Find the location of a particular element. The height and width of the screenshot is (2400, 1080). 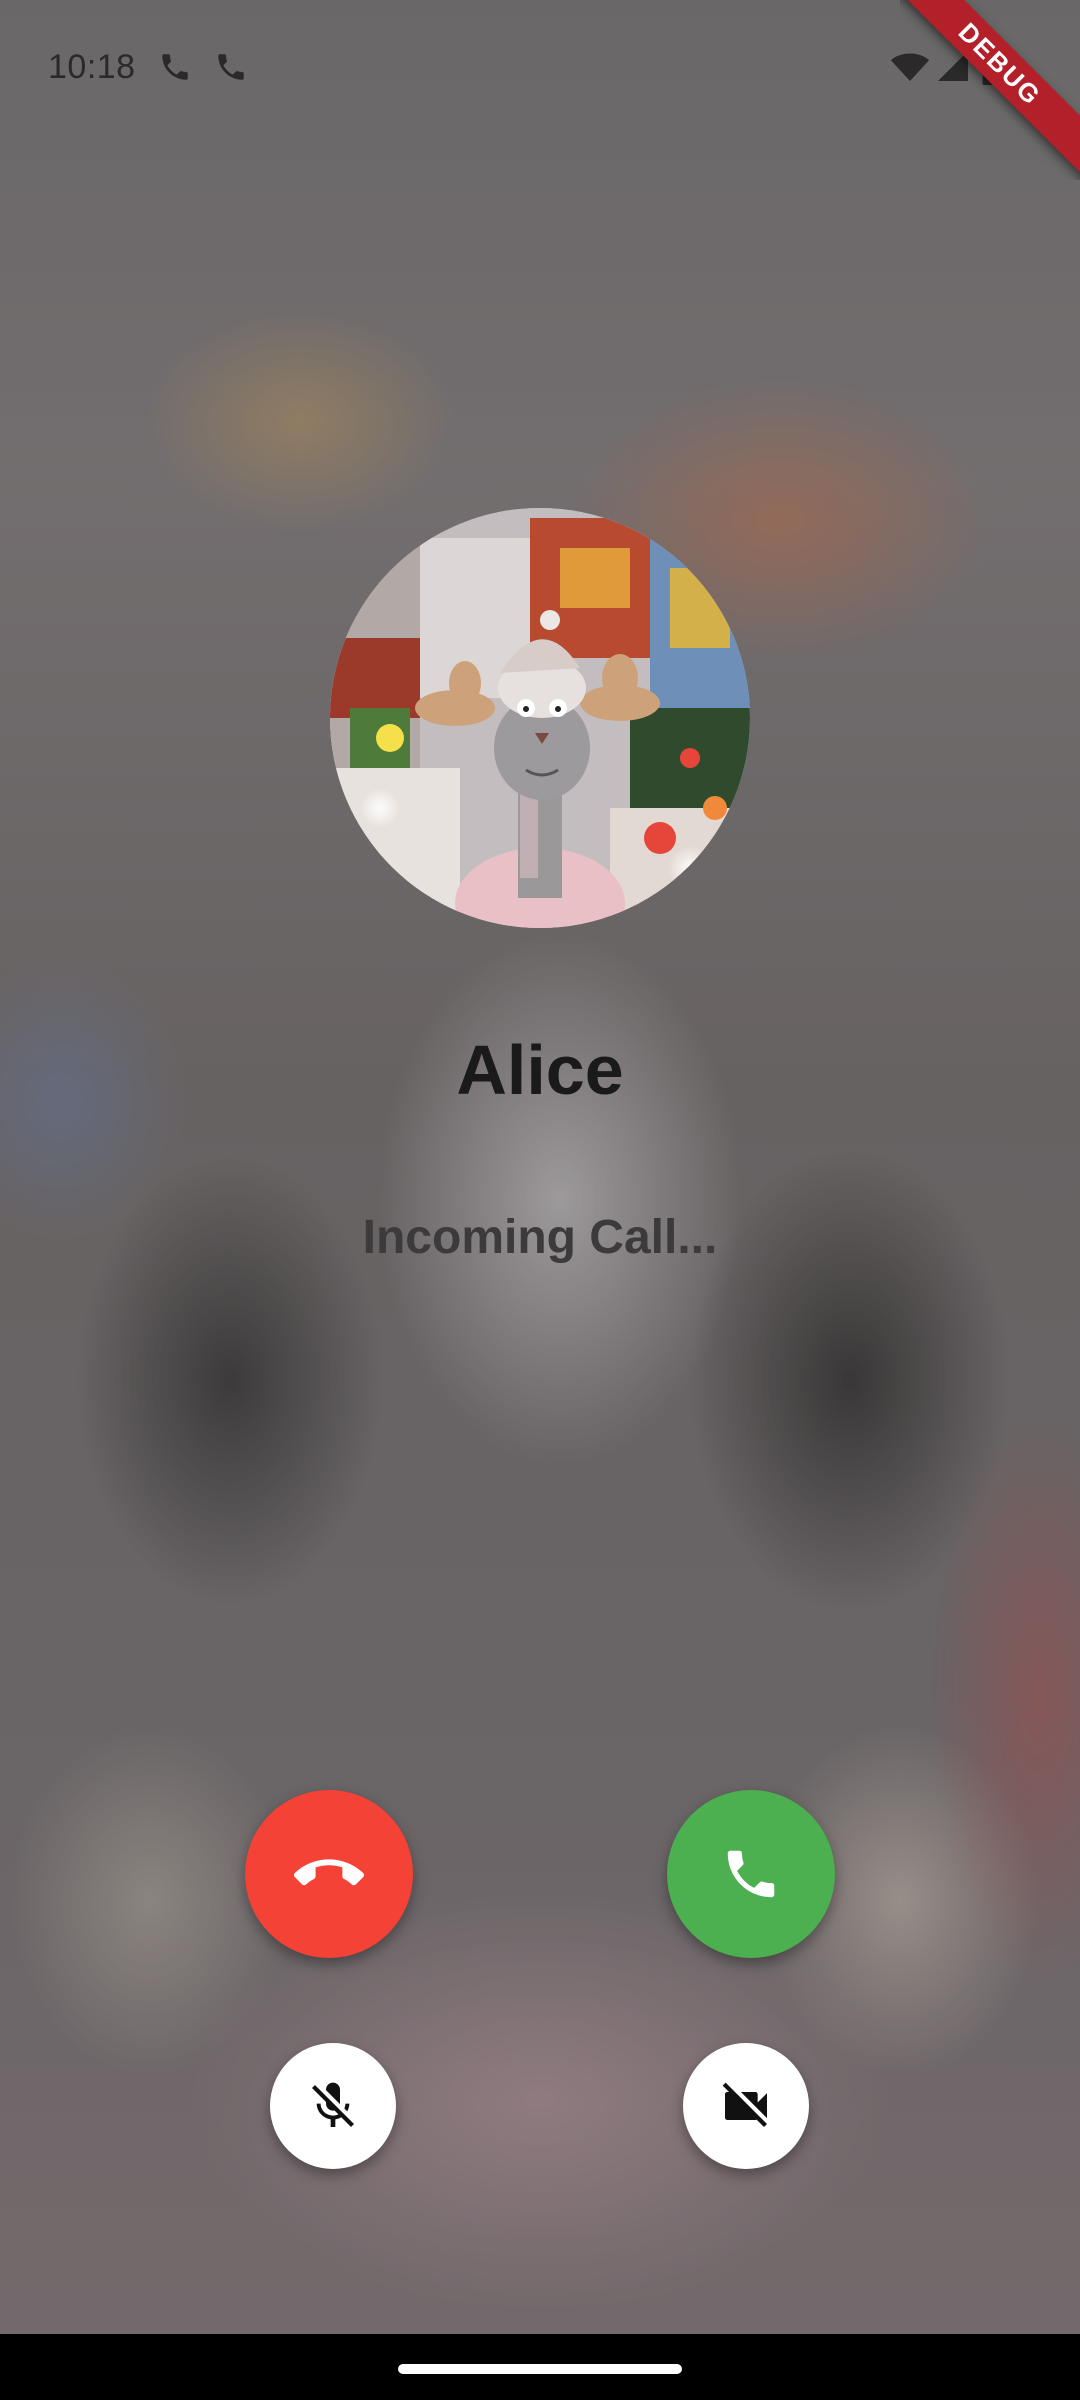

debug-banner: DEBUG is located at coordinates (990, 90).